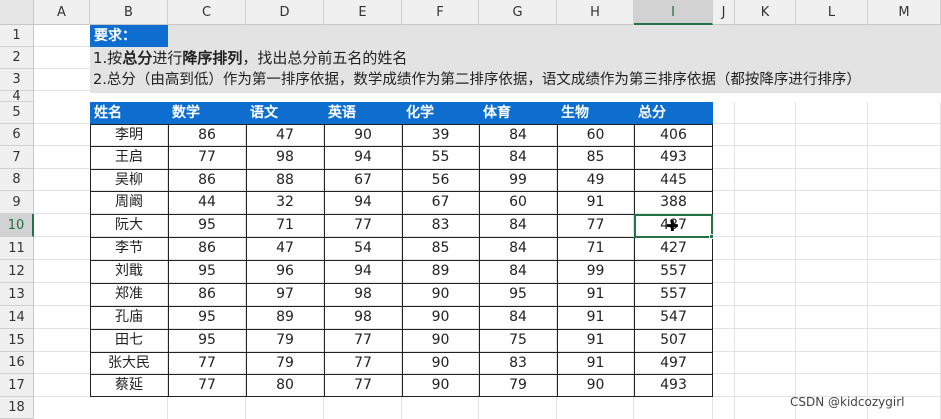 The height and width of the screenshot is (419, 941). What do you see at coordinates (285, 180) in the screenshot?
I see `cell-score: 88` at bounding box center [285, 180].